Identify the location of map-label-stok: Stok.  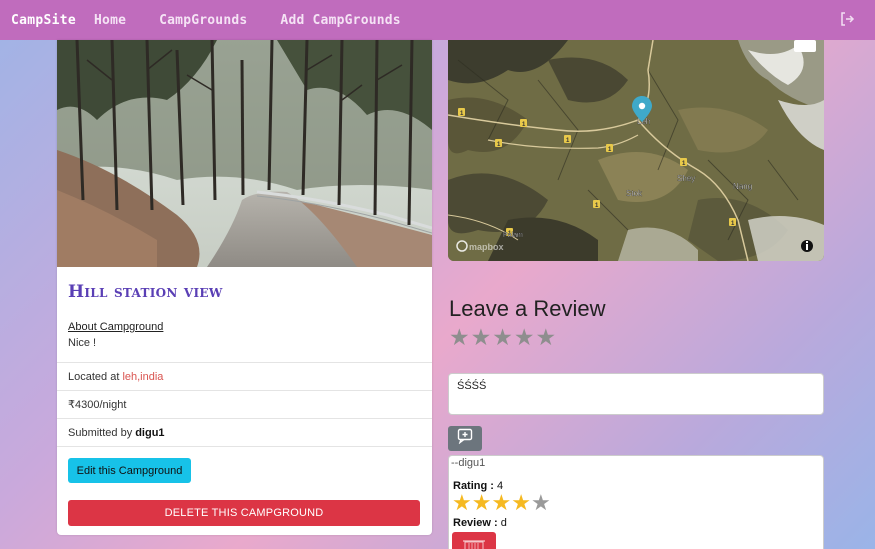
(634, 193).